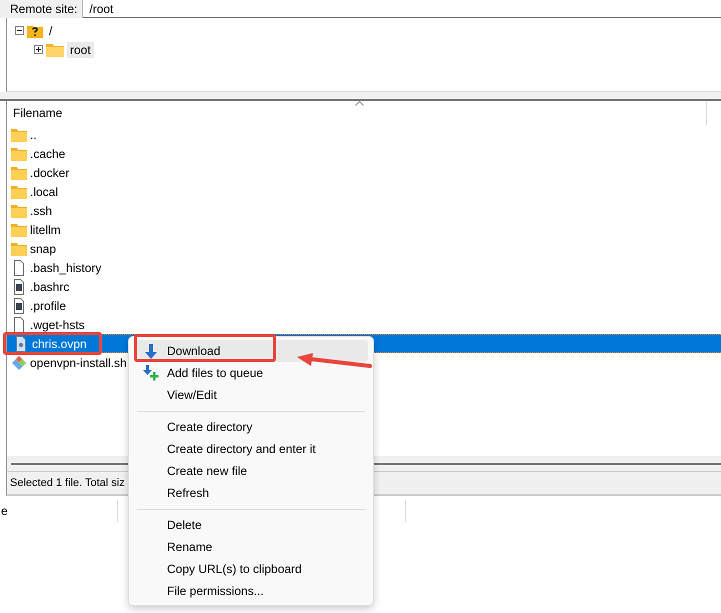  Describe the element at coordinates (33, 135) in the screenshot. I see `file-name: ..` at that location.